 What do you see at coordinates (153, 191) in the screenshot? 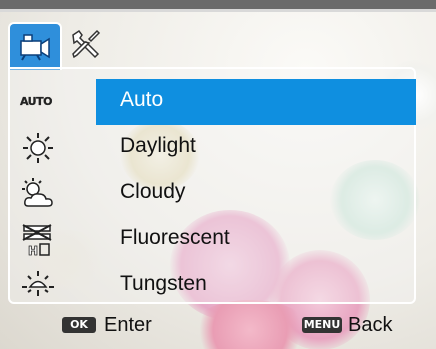
I see `menu-item-label: Cloudy` at bounding box center [153, 191].